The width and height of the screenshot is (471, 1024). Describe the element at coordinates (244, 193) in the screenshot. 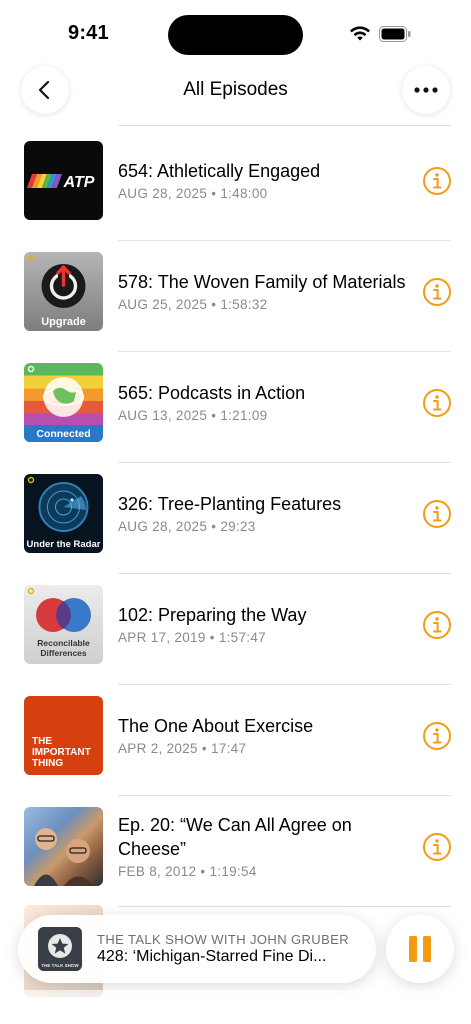

I see `episode-duration: 1:48:00` at that location.